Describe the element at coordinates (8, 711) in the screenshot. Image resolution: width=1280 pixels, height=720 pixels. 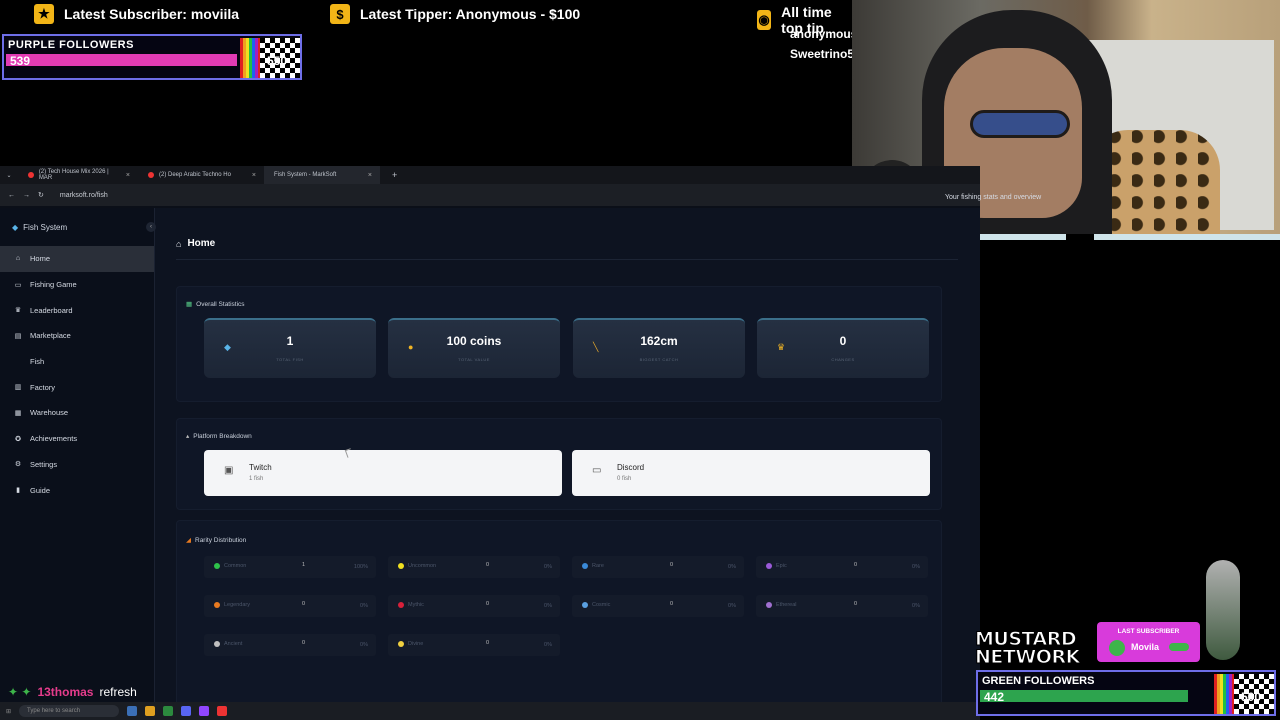
I see `windows-start-icon: ⊞` at that location.